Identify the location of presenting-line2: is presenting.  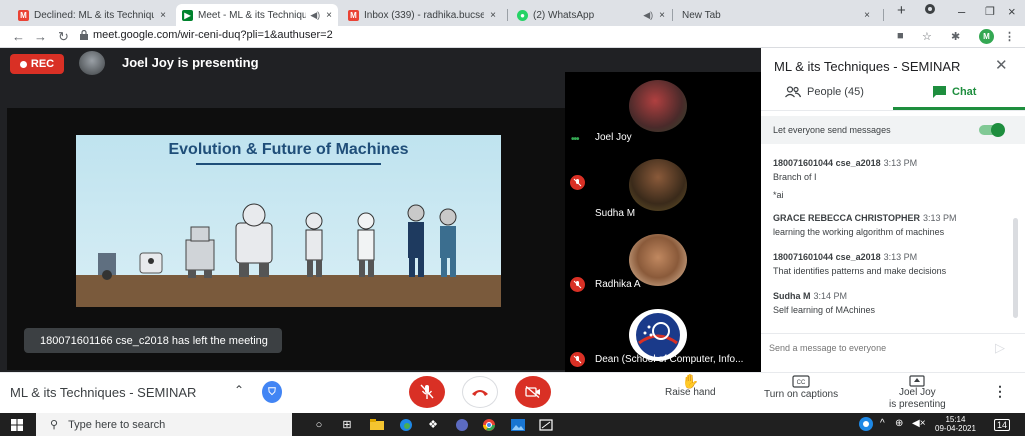
(917, 404).